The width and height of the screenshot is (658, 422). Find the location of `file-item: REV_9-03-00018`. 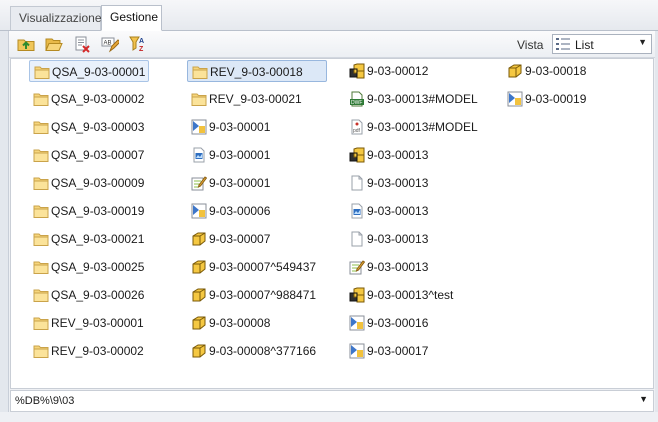

file-item: REV_9-03-00018 is located at coordinates (257, 71).